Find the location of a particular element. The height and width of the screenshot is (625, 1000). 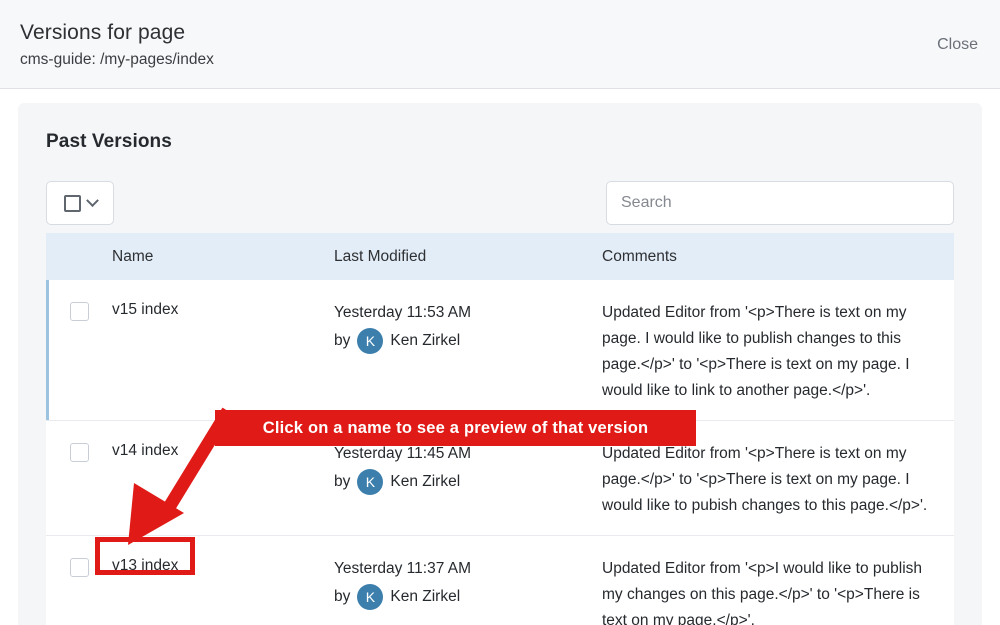

column-header-comments: Comments is located at coordinates (778, 257).